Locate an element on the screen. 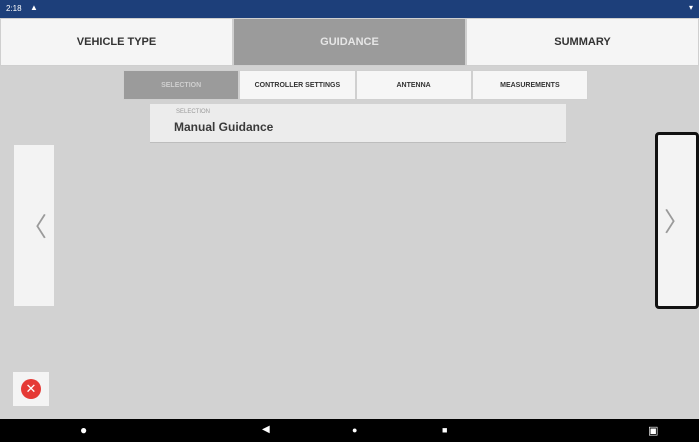 This screenshot has height=442, width=699. tab-vehicle-type: VEHICLE TYPE is located at coordinates (116, 42).